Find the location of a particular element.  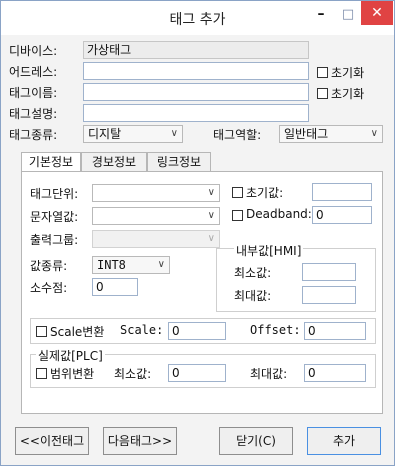

plc-max-field: 0 is located at coordinates (335, 373).